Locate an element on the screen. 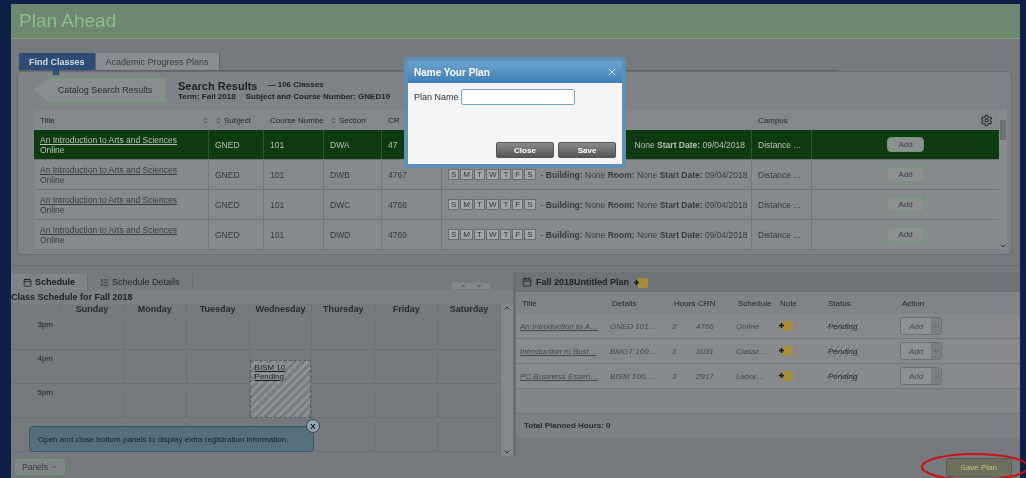 This screenshot has width=1026, height=478. settings-icon is located at coordinates (986, 120).